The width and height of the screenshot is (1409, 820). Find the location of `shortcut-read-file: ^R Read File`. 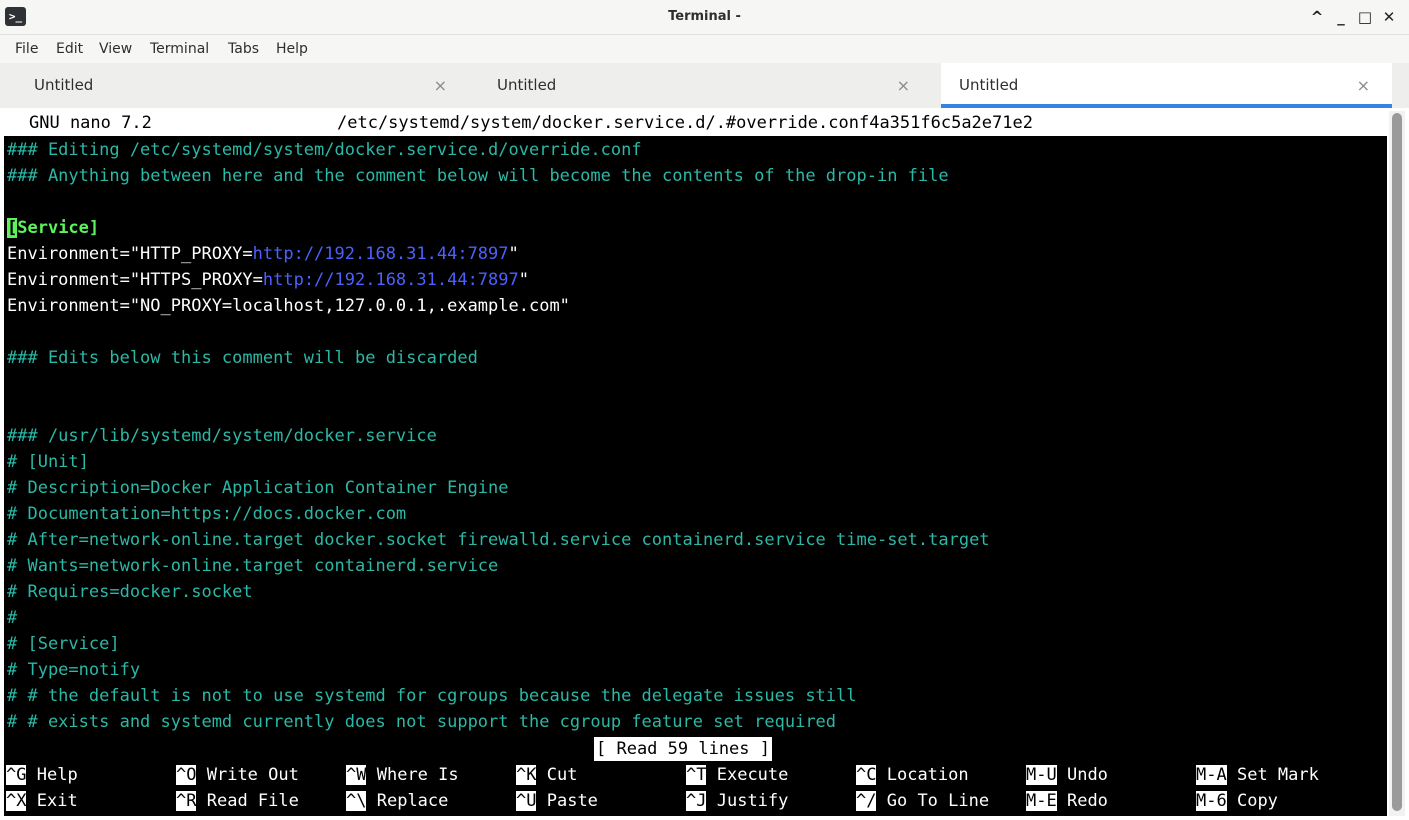

shortcut-read-file: ^R Read File is located at coordinates (237, 801).